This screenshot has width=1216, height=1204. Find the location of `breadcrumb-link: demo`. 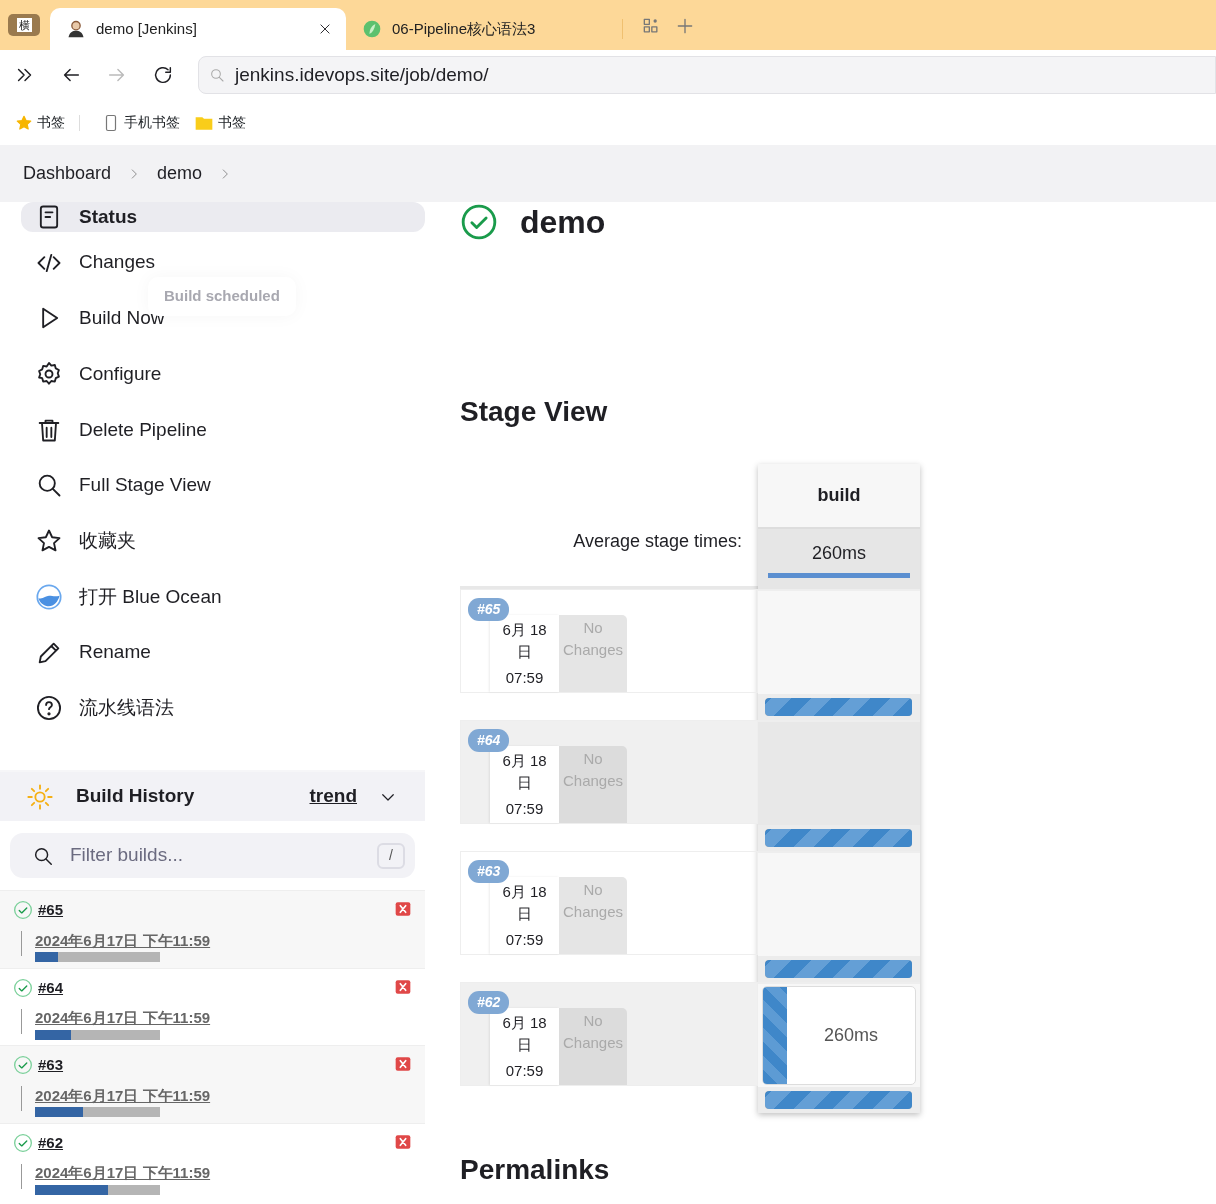

breadcrumb-link: demo is located at coordinates (180, 173).